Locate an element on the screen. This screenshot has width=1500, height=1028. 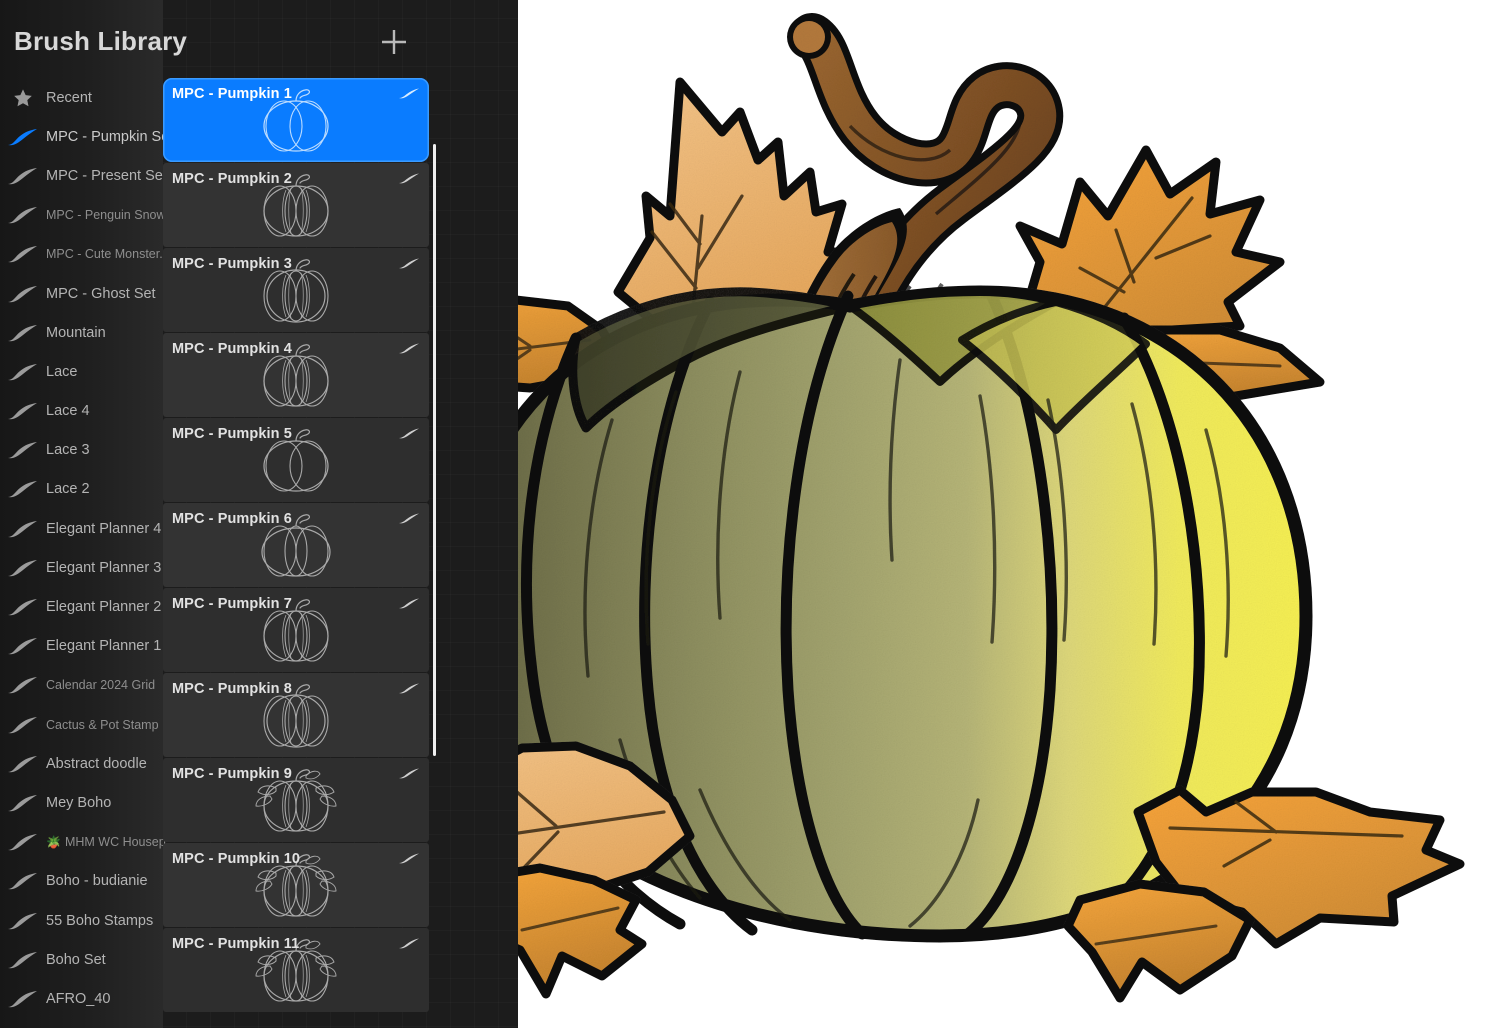
brush-card: MPC - Pumpkin 2 is located at coordinates (296, 205).